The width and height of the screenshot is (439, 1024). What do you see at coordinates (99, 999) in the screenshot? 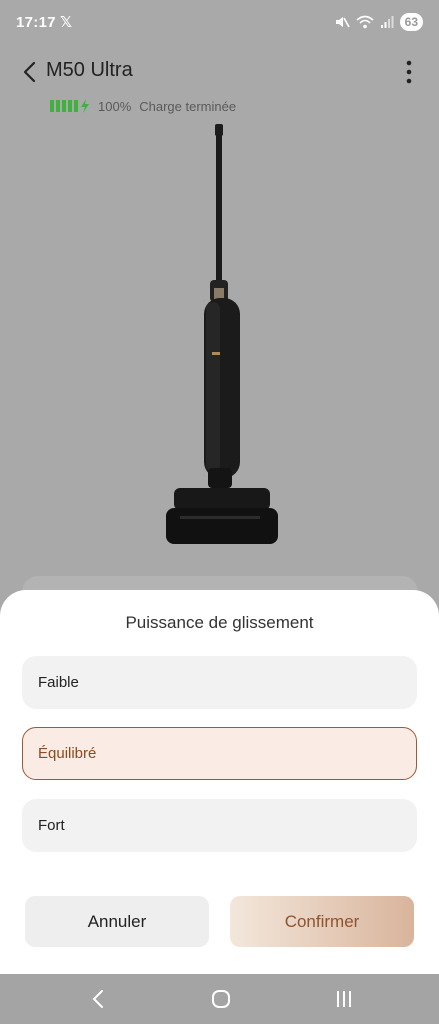
I see `back-nav-icon` at bounding box center [99, 999].